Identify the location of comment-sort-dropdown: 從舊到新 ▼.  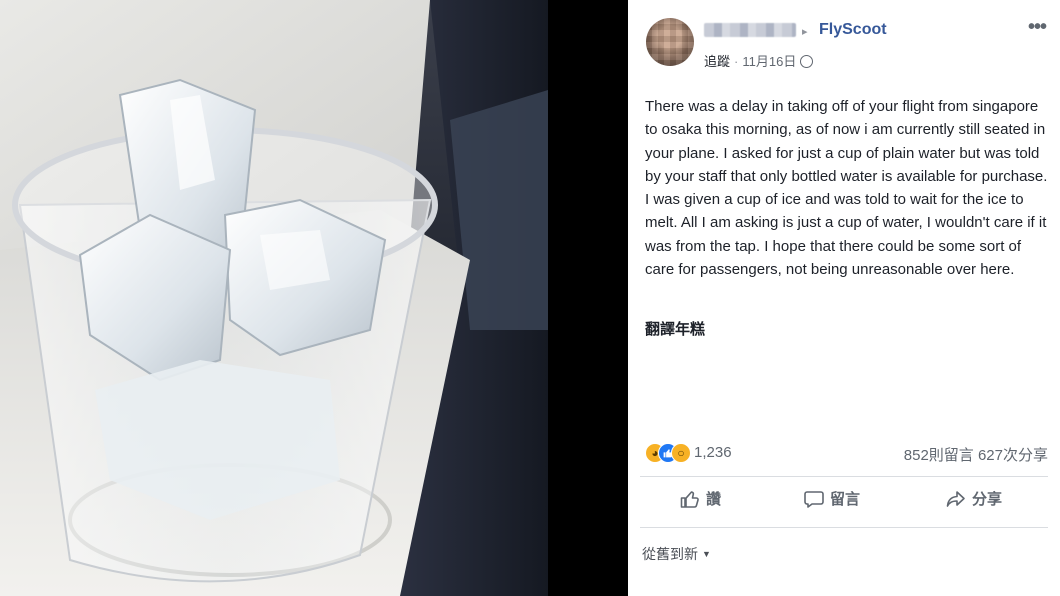
(676, 554).